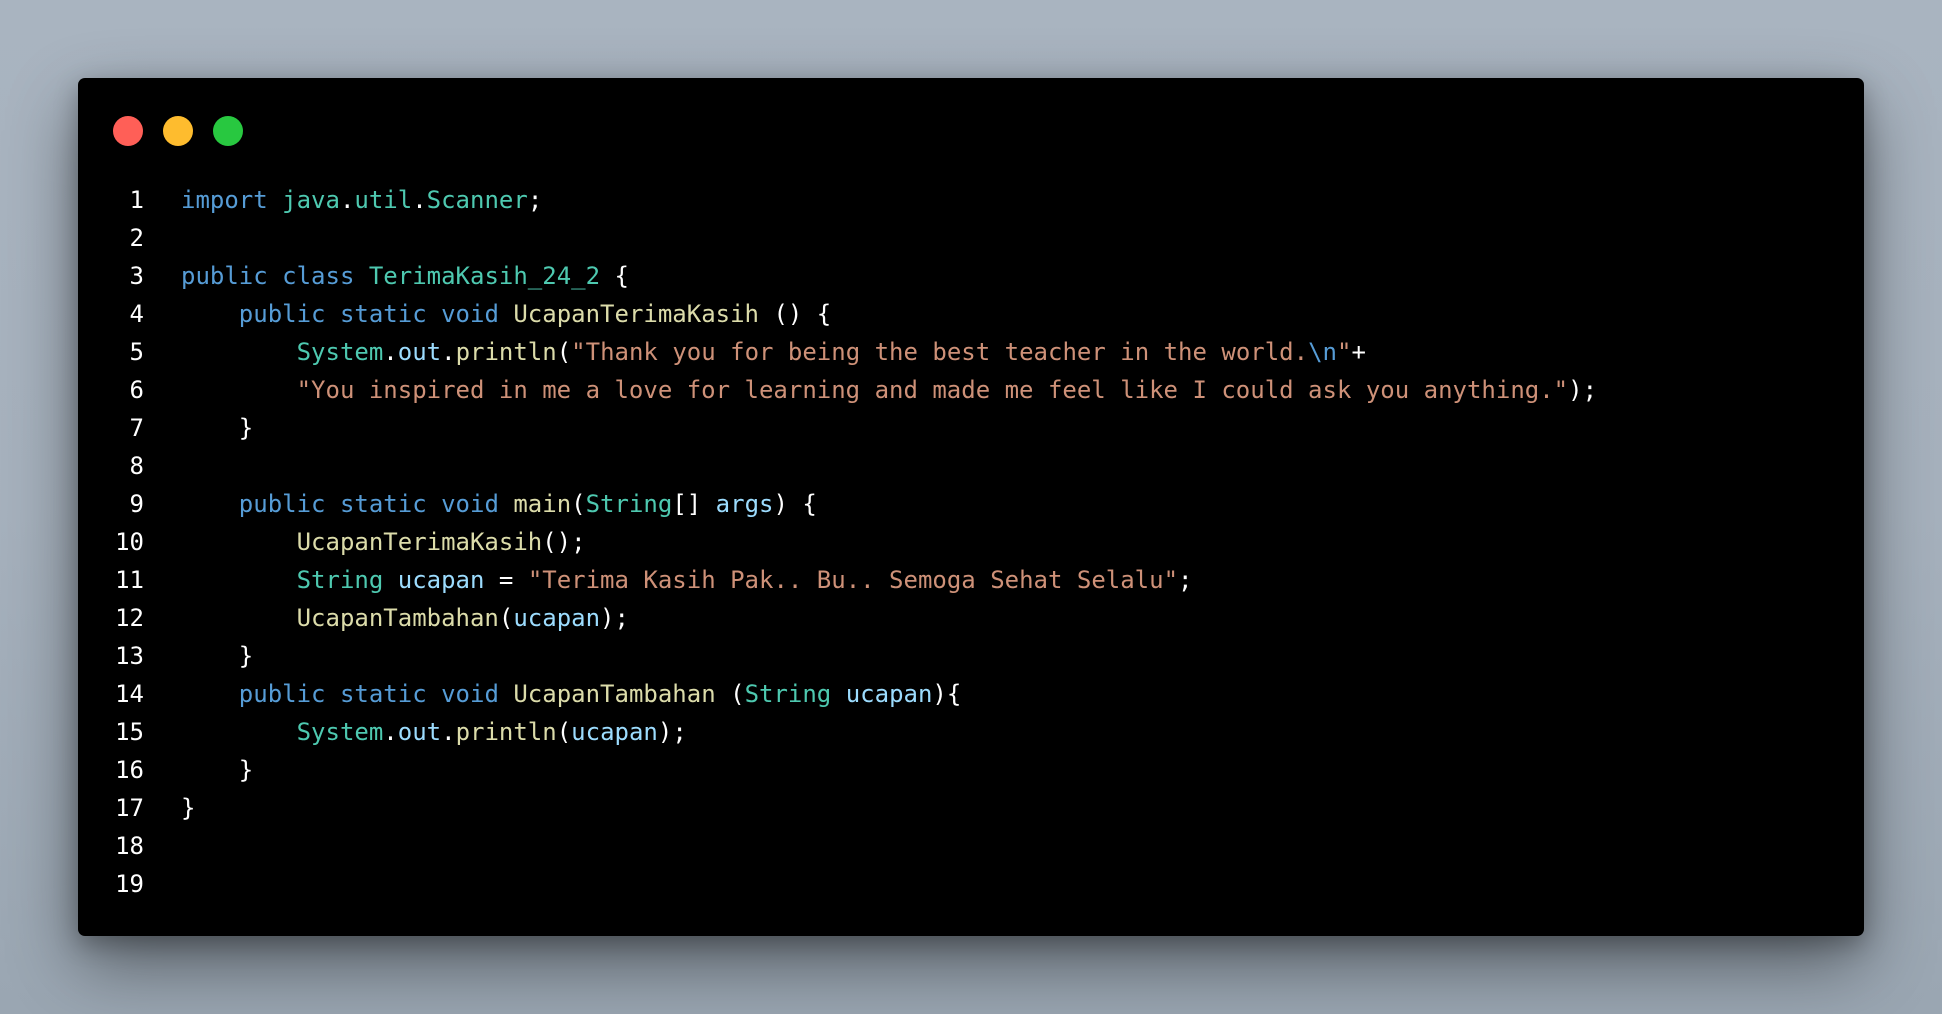 The width and height of the screenshot is (1942, 1014). I want to click on code-token: ", so click(1344, 352).